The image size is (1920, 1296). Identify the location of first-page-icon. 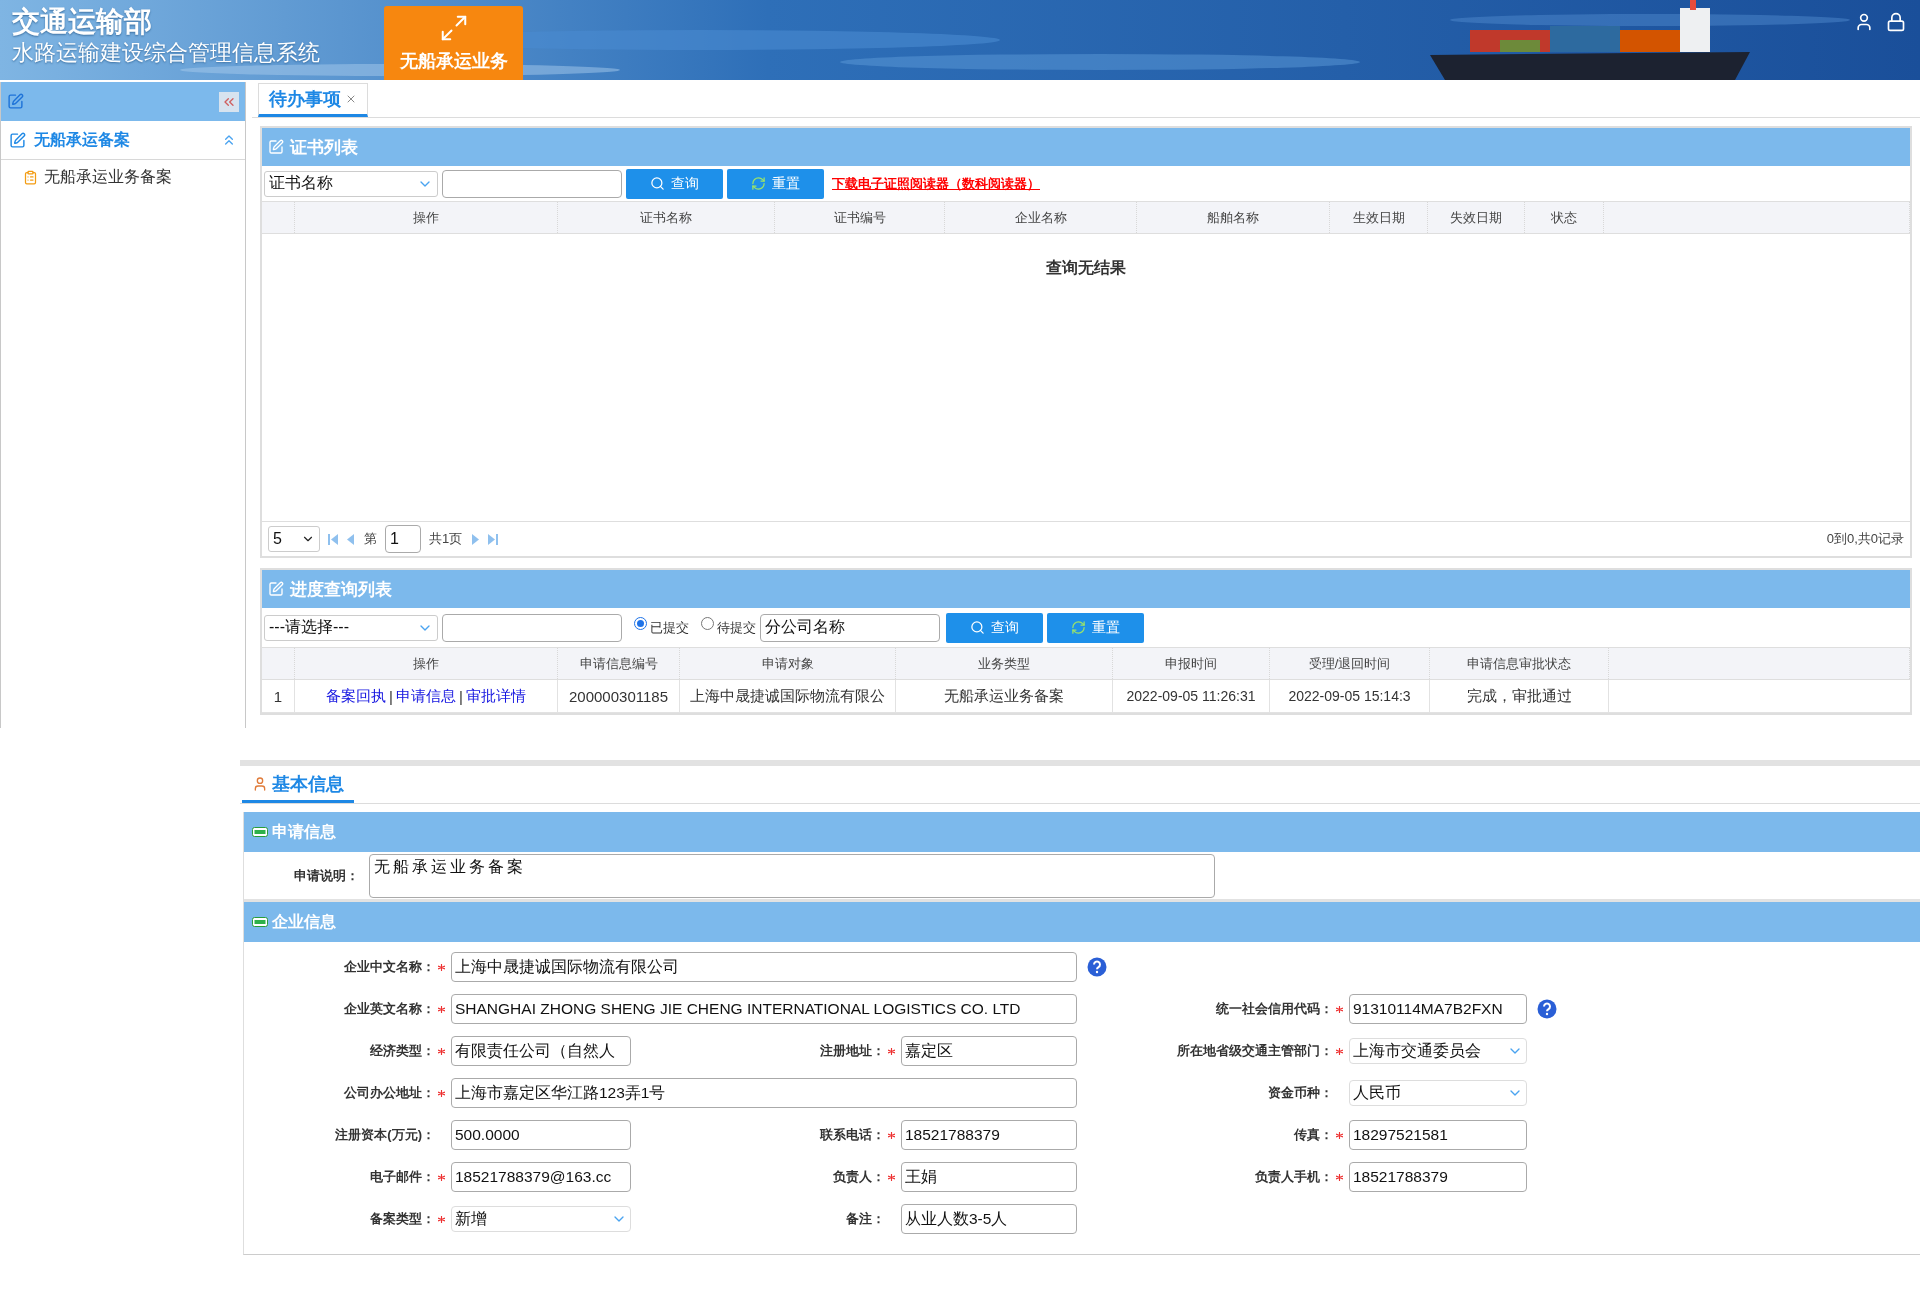
(333, 539).